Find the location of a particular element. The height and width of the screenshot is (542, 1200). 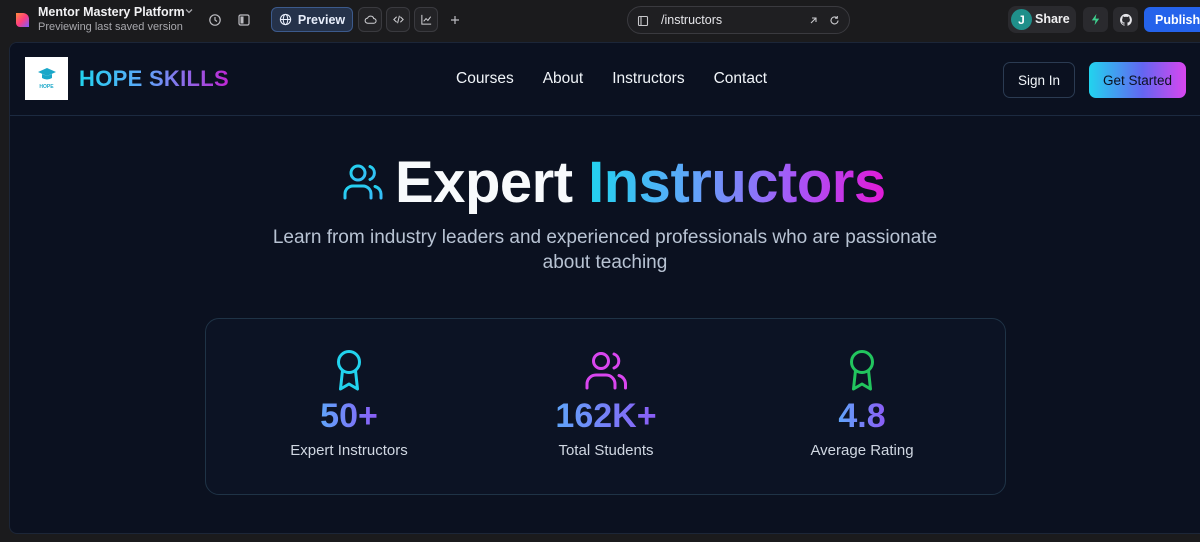

avatar: J is located at coordinates (1021, 19).